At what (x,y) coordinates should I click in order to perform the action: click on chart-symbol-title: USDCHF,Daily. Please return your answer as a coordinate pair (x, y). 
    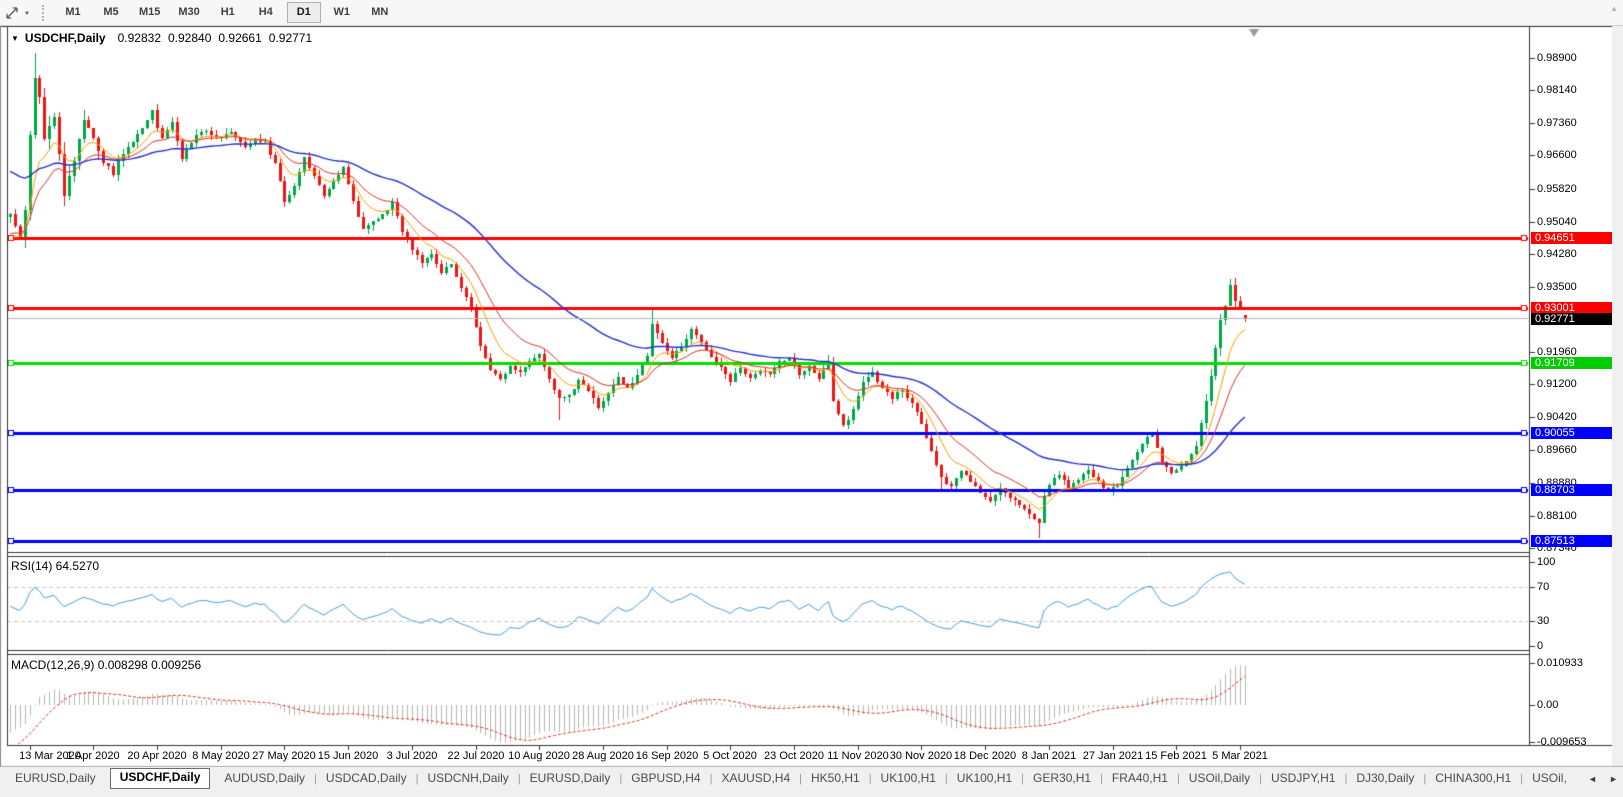
    Looking at the image, I should click on (65, 38).